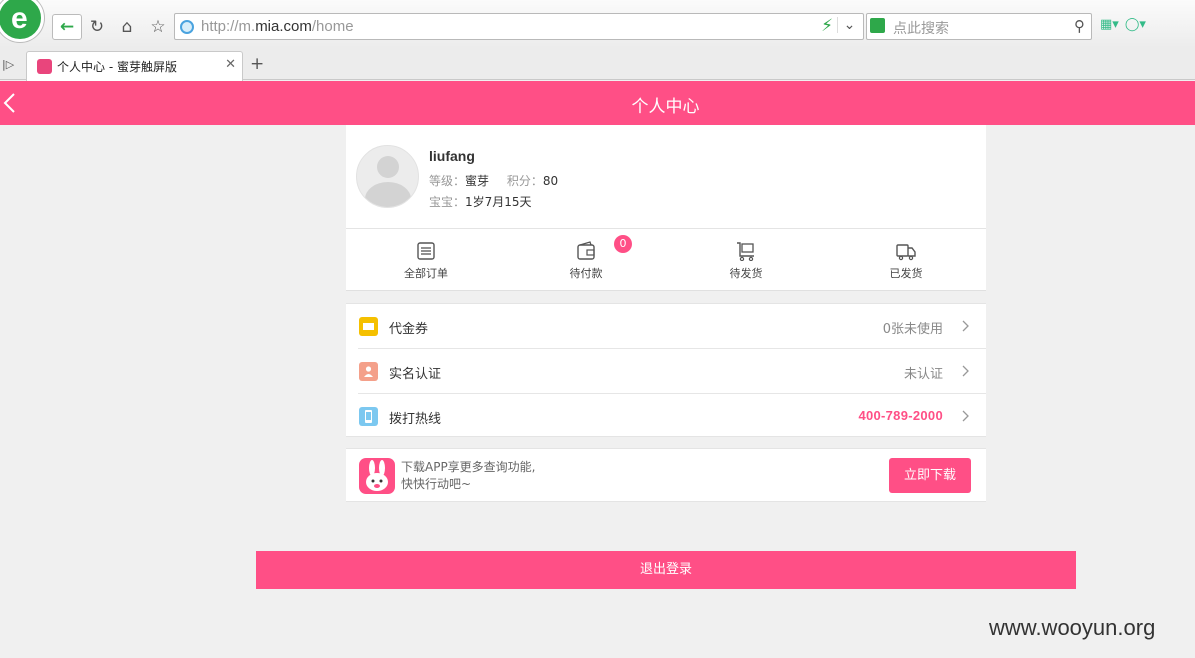 The width and height of the screenshot is (1195, 658). What do you see at coordinates (468, 475) in the screenshot?
I see `app-promo-text: 下载APP享更多查询功能, 快快行动吧~` at bounding box center [468, 475].